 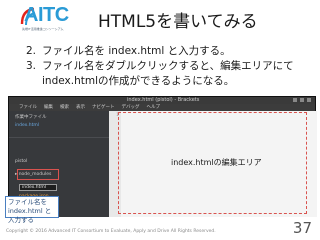 What do you see at coordinates (59, 137) in the screenshot?
I see `sidebar-divider` at bounding box center [59, 137].